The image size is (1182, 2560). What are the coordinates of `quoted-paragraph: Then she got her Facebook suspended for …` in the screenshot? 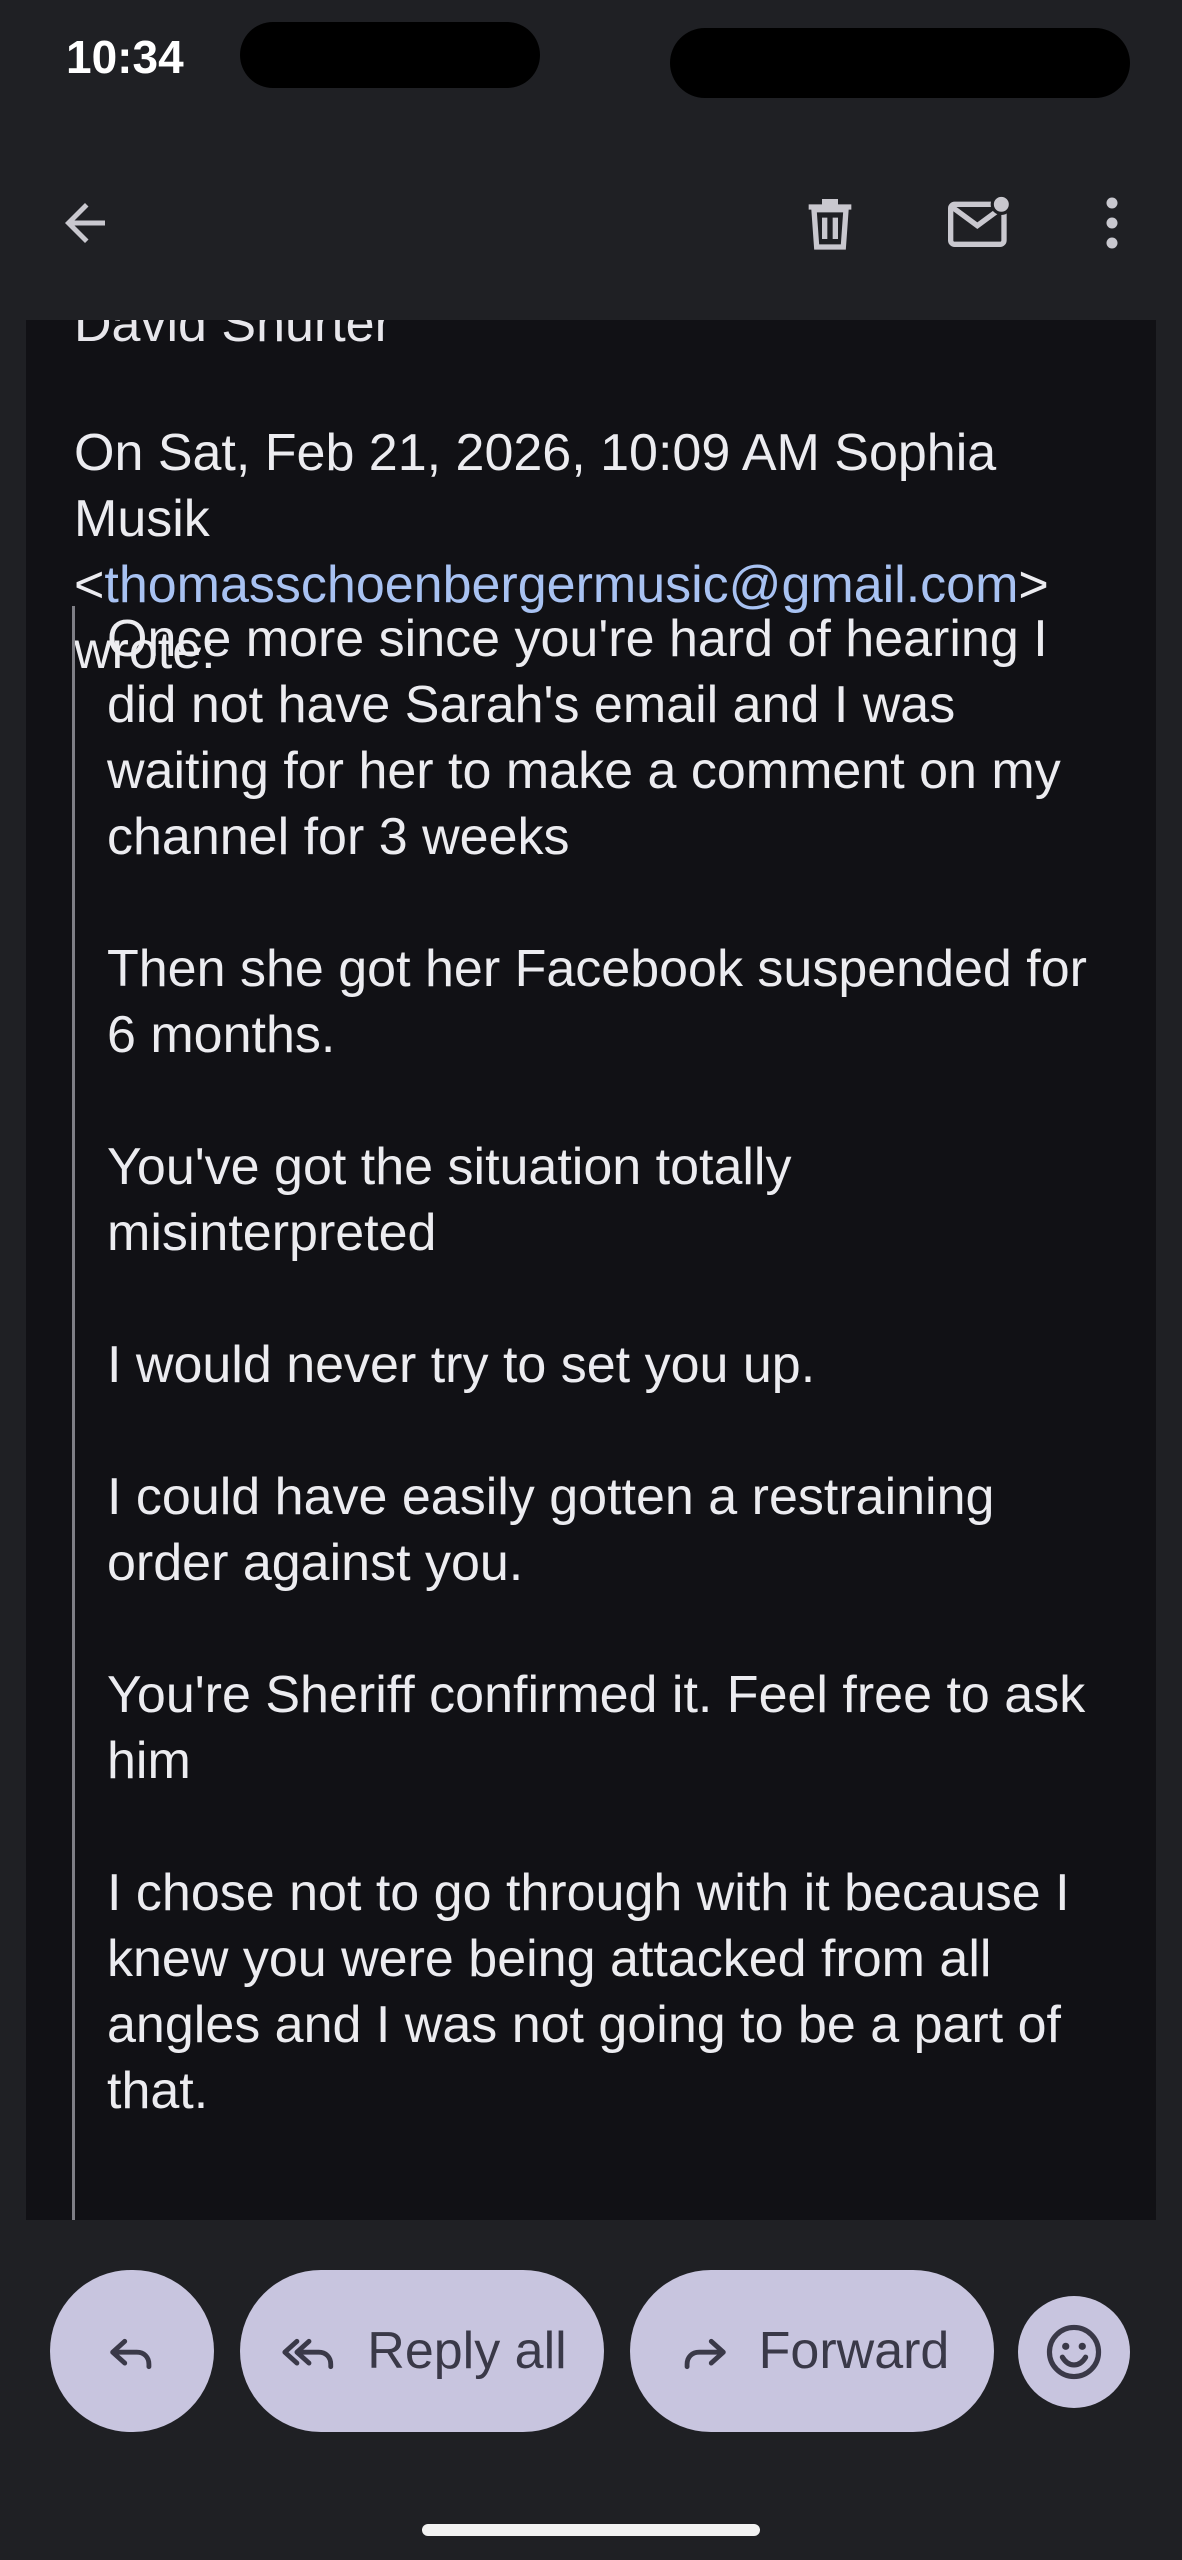 It's located at (597, 1002).